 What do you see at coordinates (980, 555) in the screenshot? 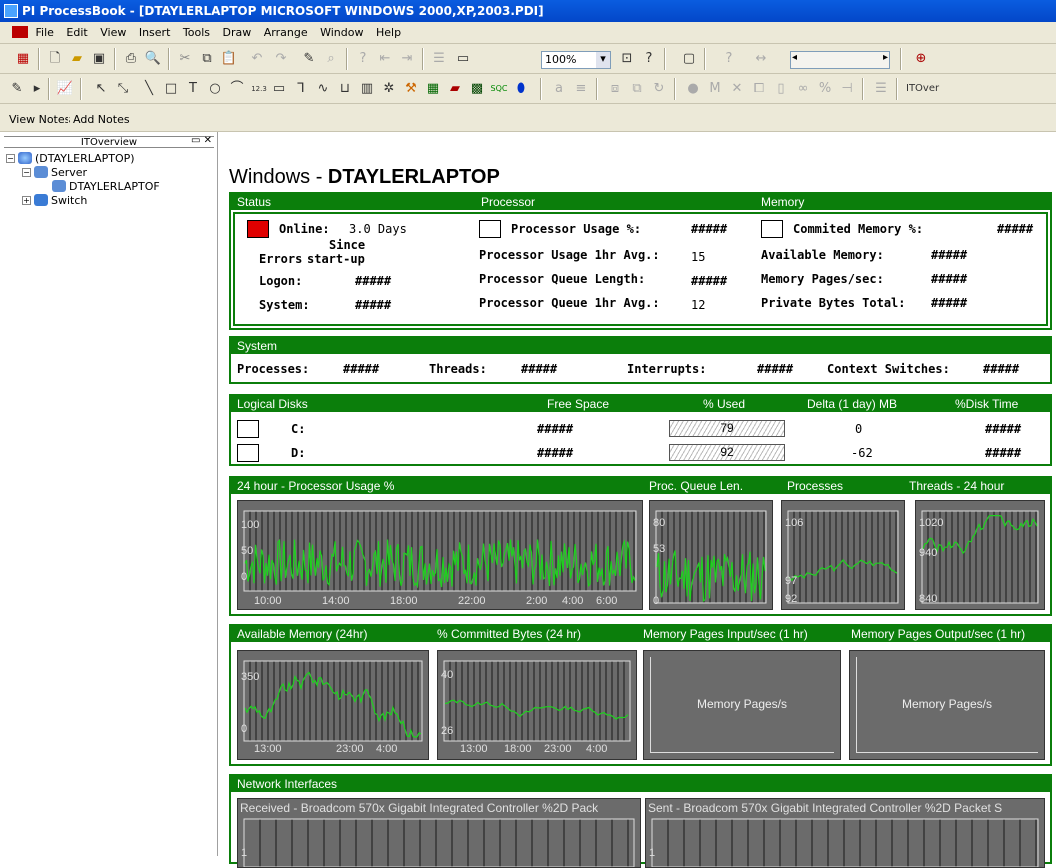
I see `threads-trend: 1020 940 840` at bounding box center [980, 555].